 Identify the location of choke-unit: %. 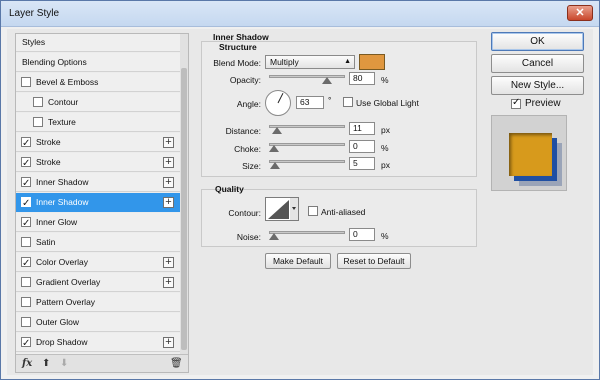
(385, 148).